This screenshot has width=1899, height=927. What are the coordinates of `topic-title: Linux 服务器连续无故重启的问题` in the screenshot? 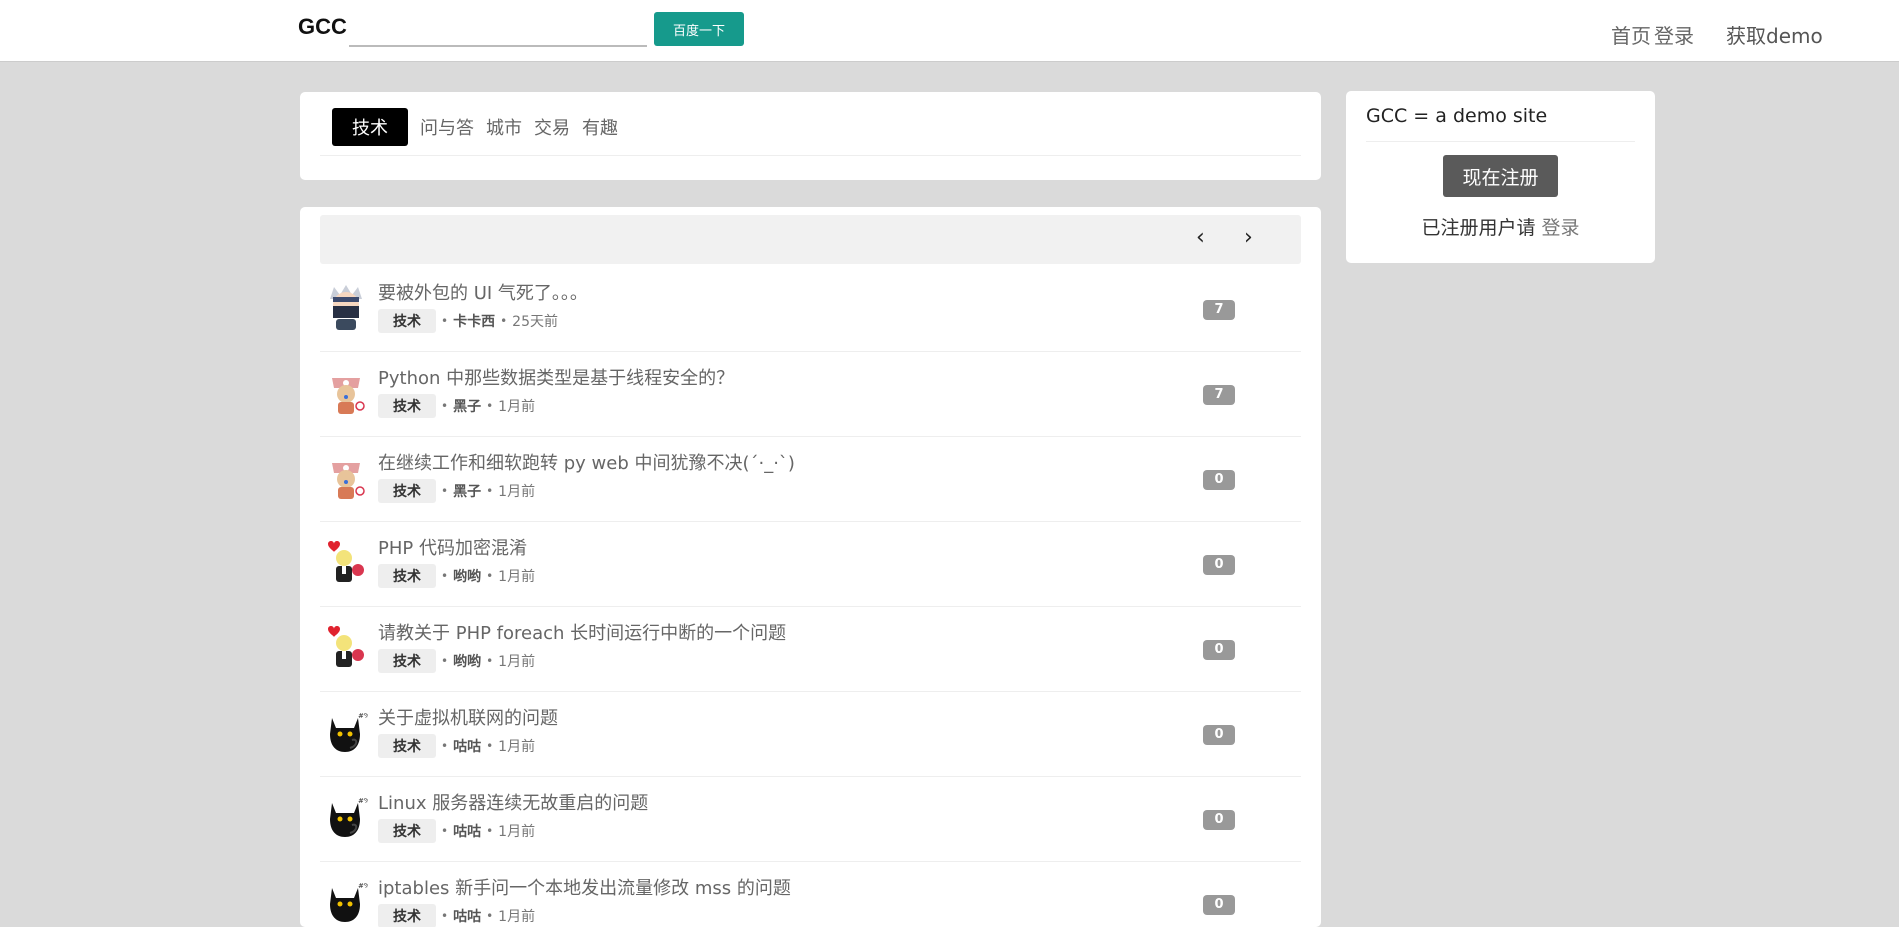 It's located at (513, 802).